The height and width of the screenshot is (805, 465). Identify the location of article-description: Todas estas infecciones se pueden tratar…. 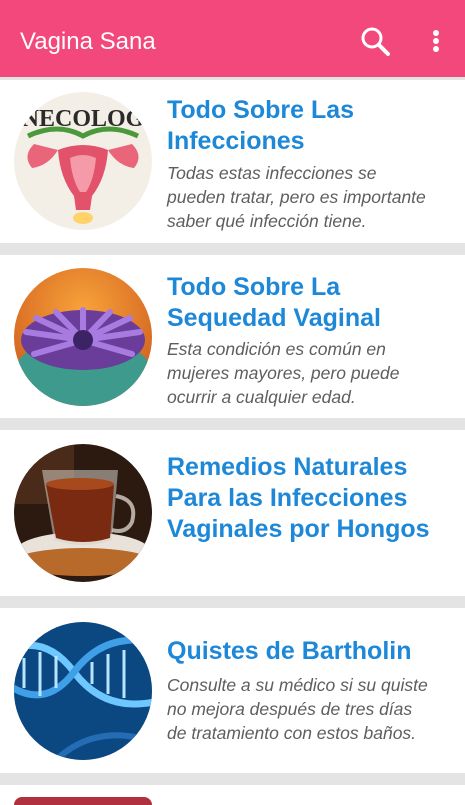
(313, 197).